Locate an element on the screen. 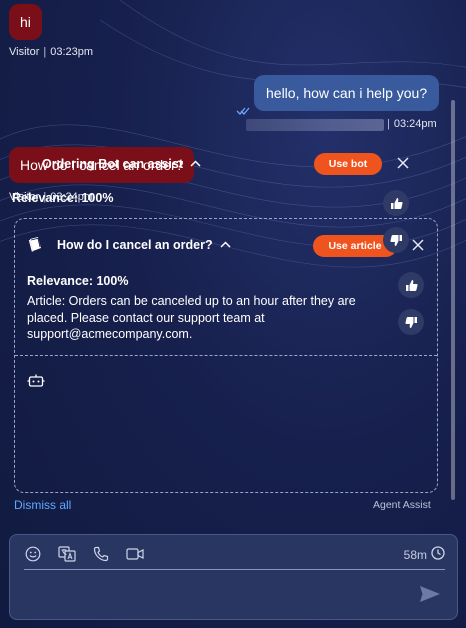  sender-name: Visitor is located at coordinates (24, 52).